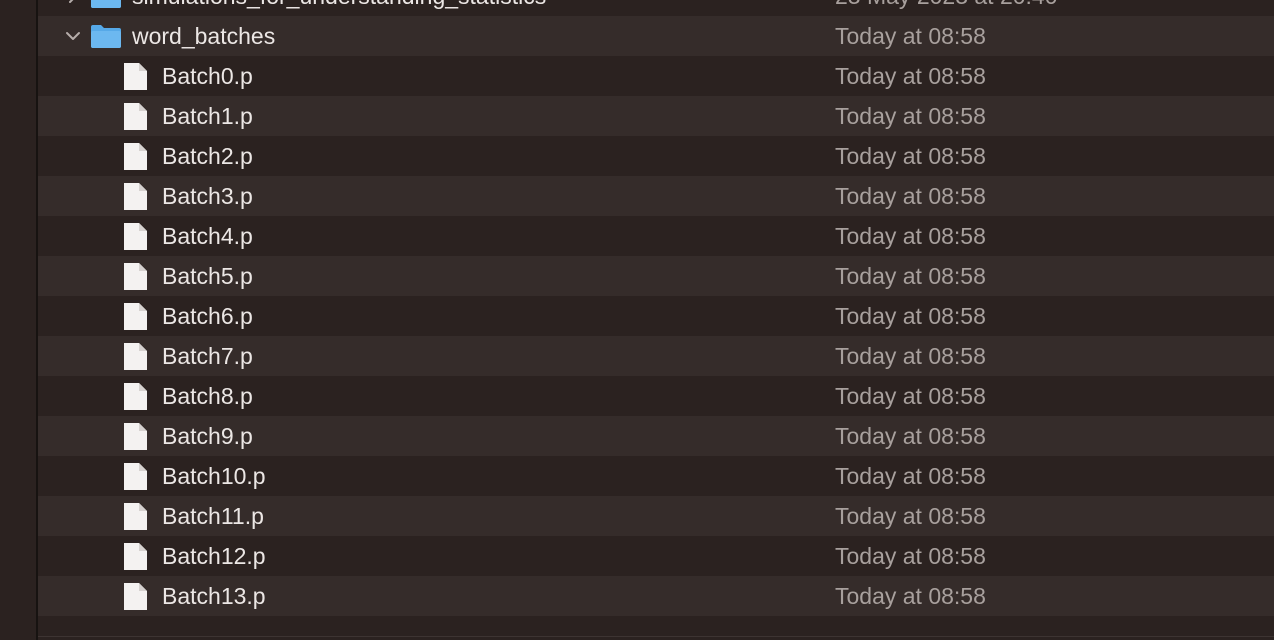 Image resolution: width=1274 pixels, height=640 pixels. Describe the element at coordinates (656, 276) in the screenshot. I see `file-row: Batch5.p Today at 08:58` at that location.